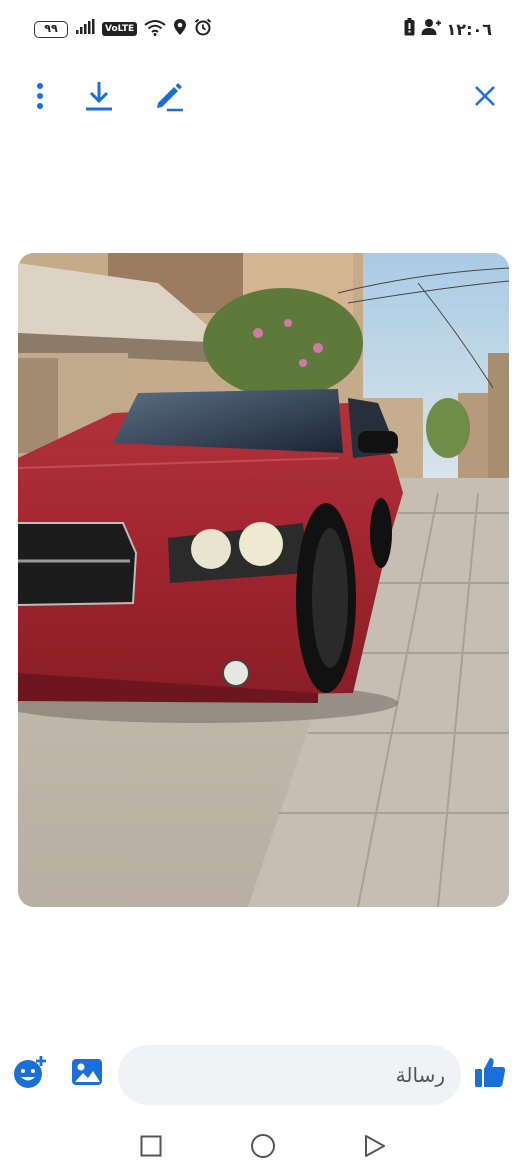  I want to click on emoji-button, so click(30, 1074).